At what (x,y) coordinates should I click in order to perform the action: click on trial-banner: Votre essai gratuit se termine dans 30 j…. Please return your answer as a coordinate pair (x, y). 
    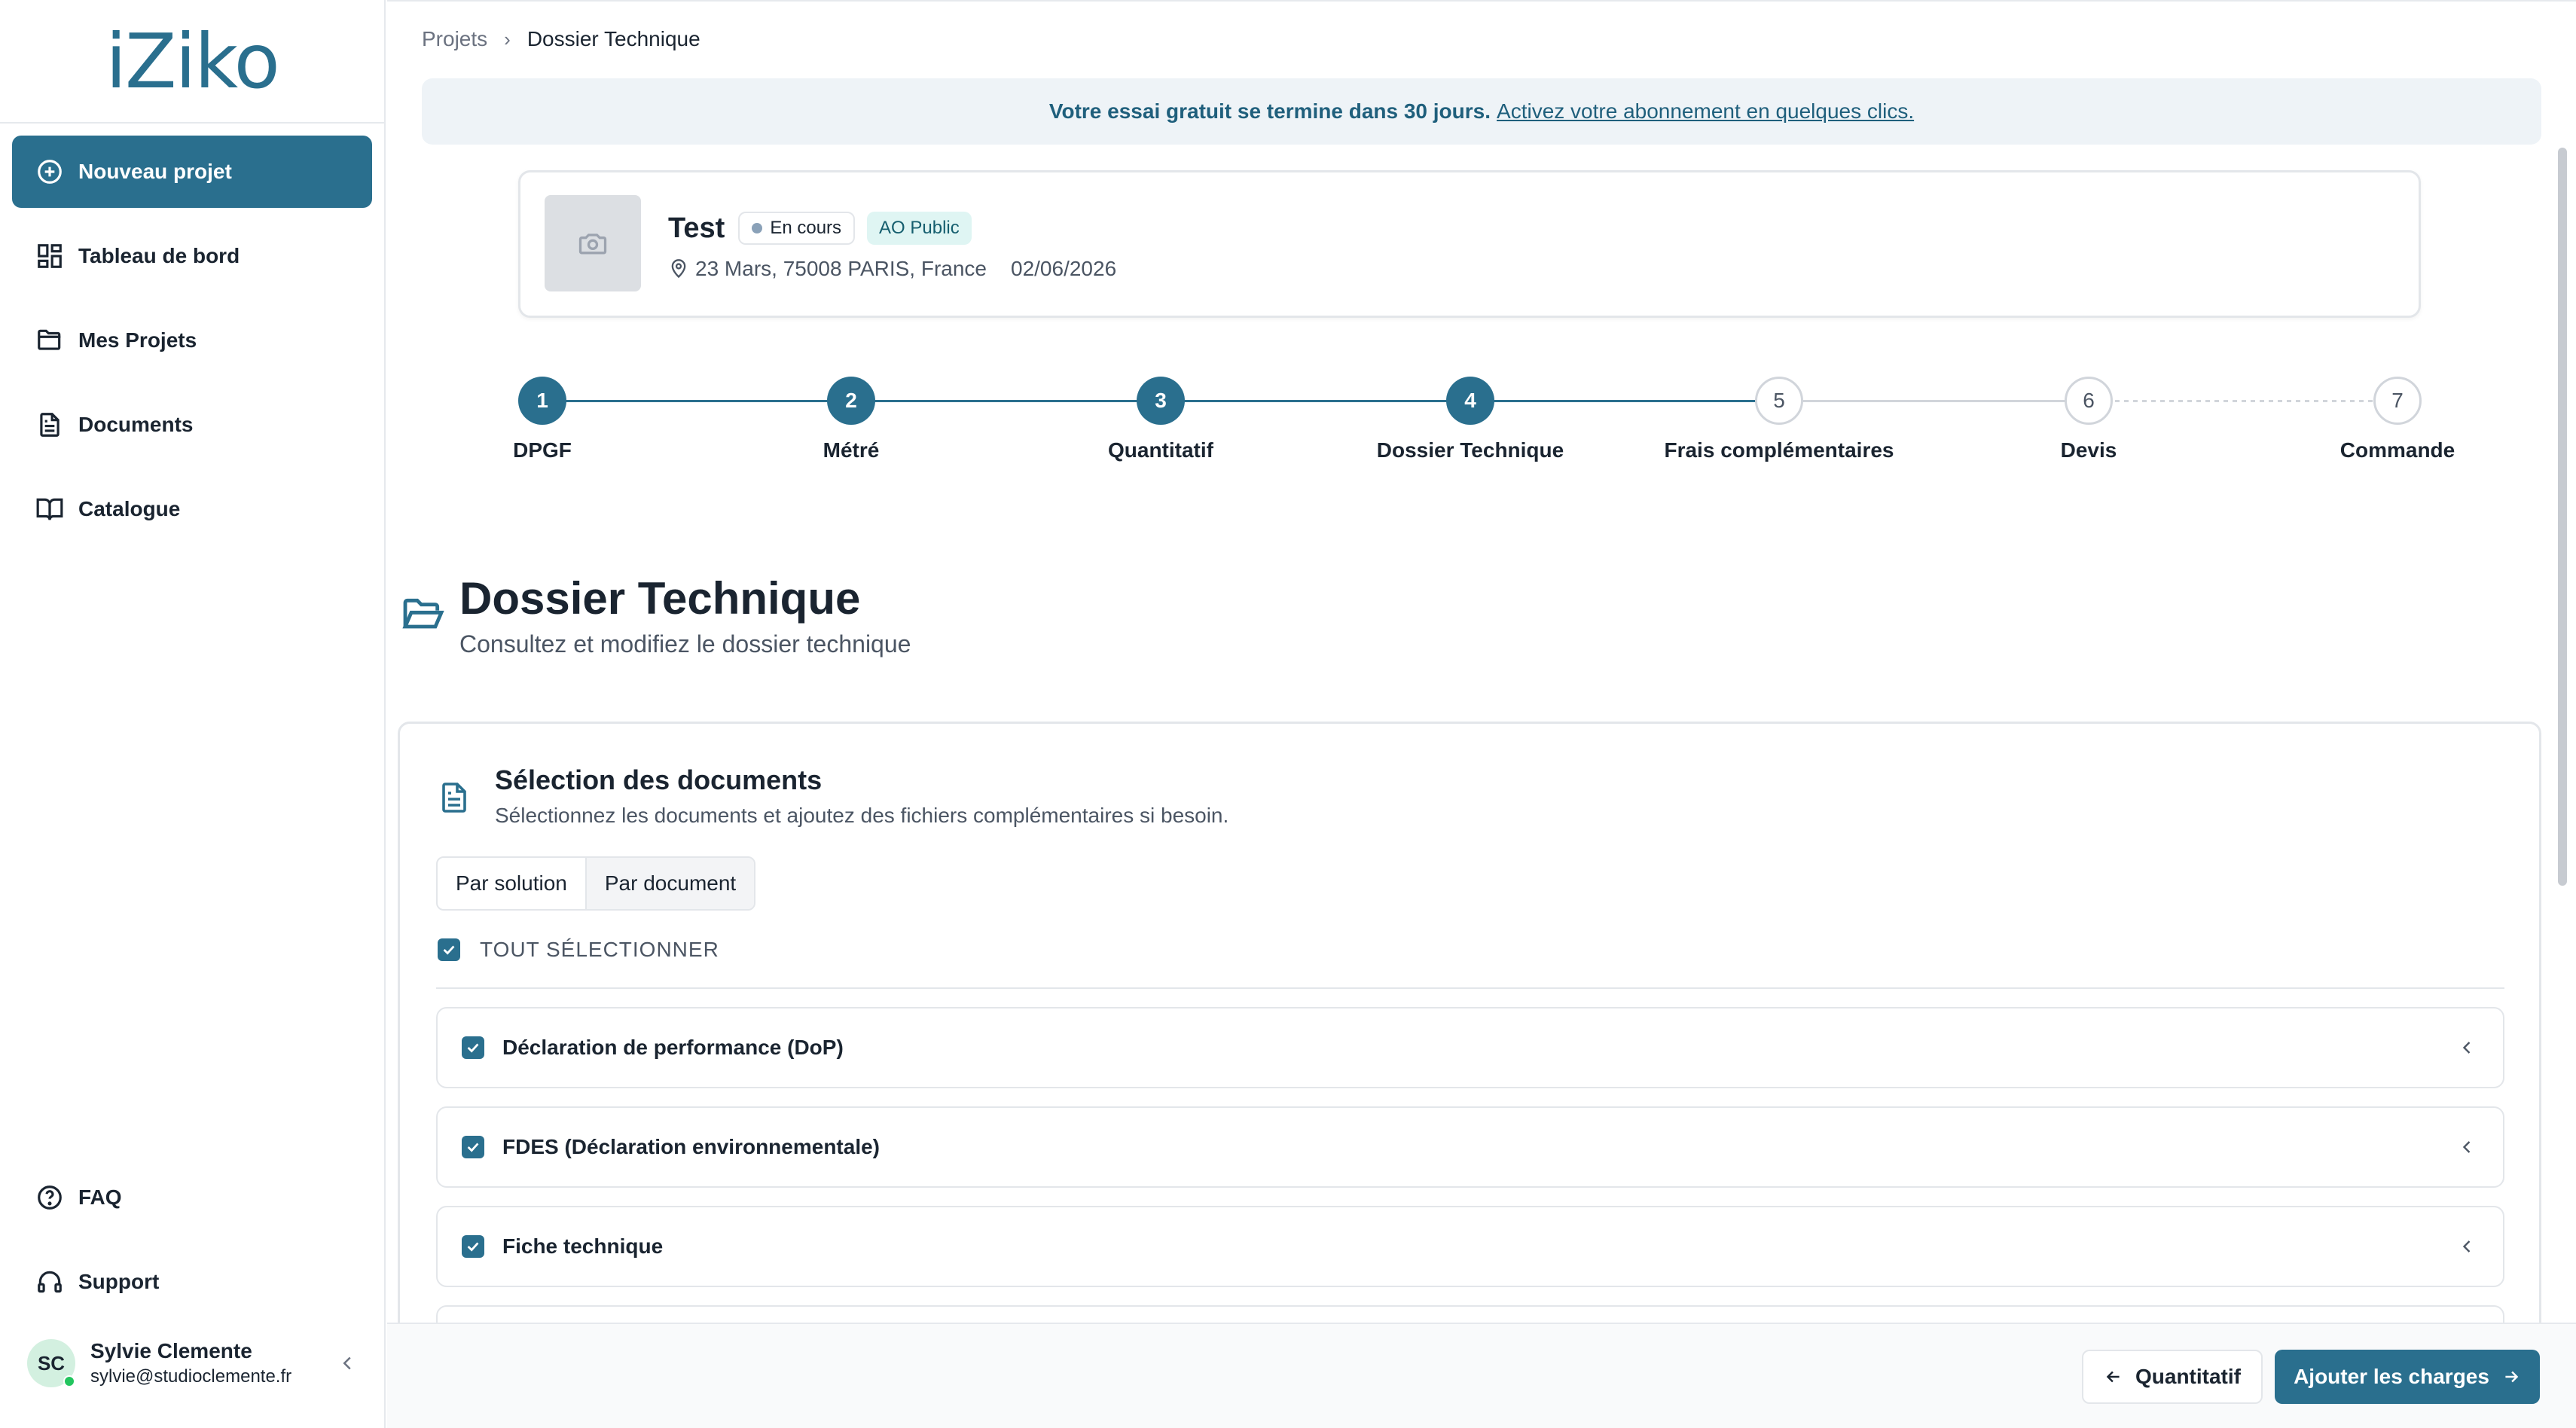
    Looking at the image, I should click on (1482, 111).